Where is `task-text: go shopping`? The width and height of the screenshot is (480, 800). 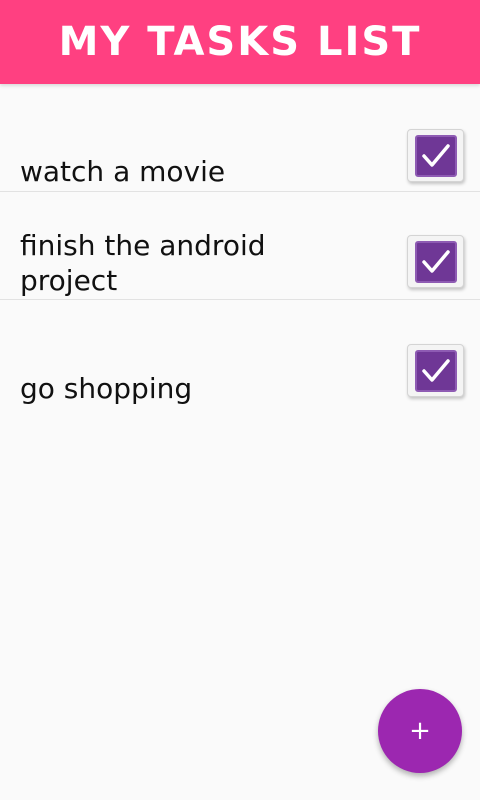 task-text: go shopping is located at coordinates (106, 388).